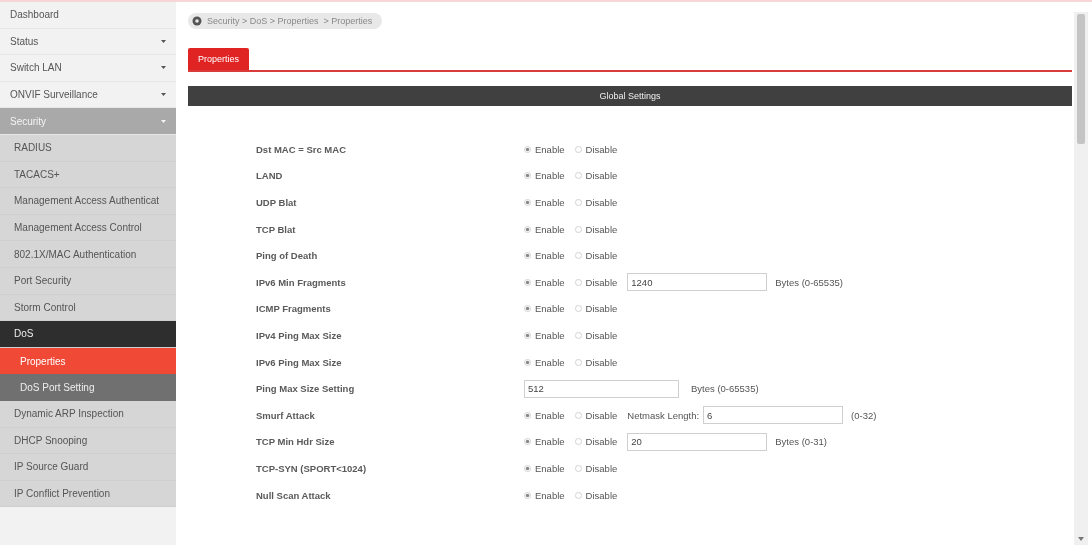  What do you see at coordinates (697, 441) in the screenshot?
I see `input-field: 20` at bounding box center [697, 441].